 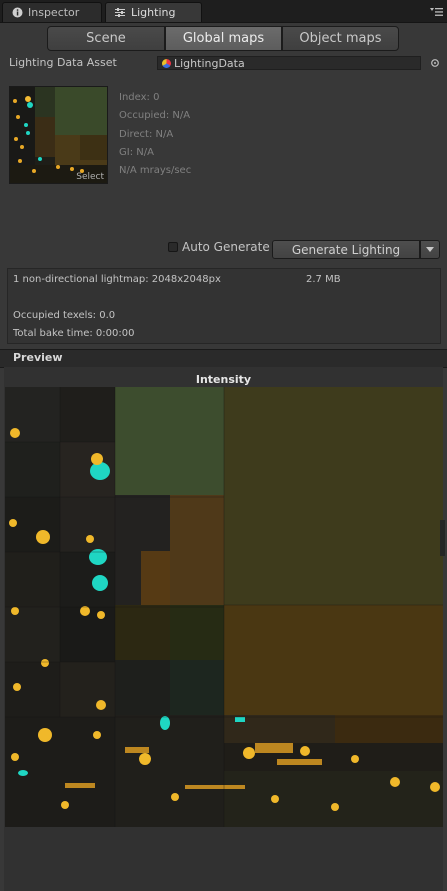 I want to click on map-gi: GI: N/A, so click(x=136, y=152).